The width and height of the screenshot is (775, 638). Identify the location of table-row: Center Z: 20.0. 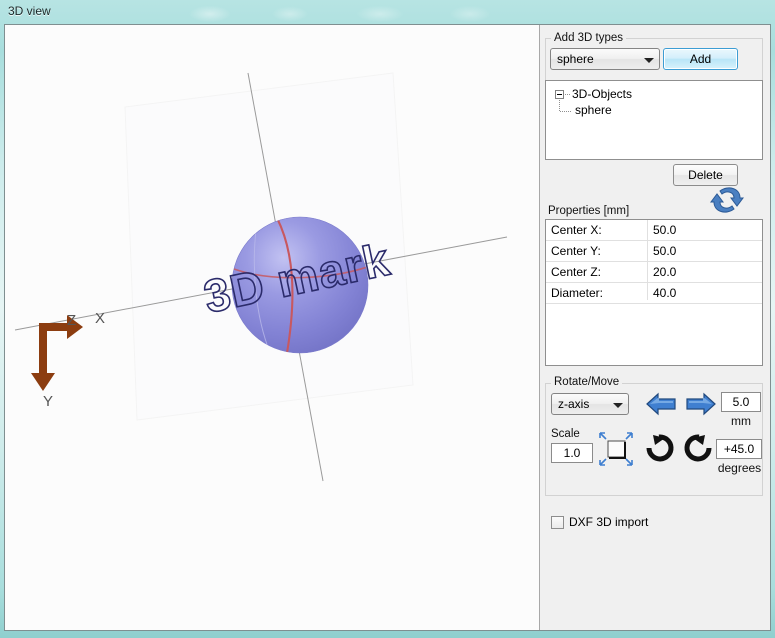
(654, 272).